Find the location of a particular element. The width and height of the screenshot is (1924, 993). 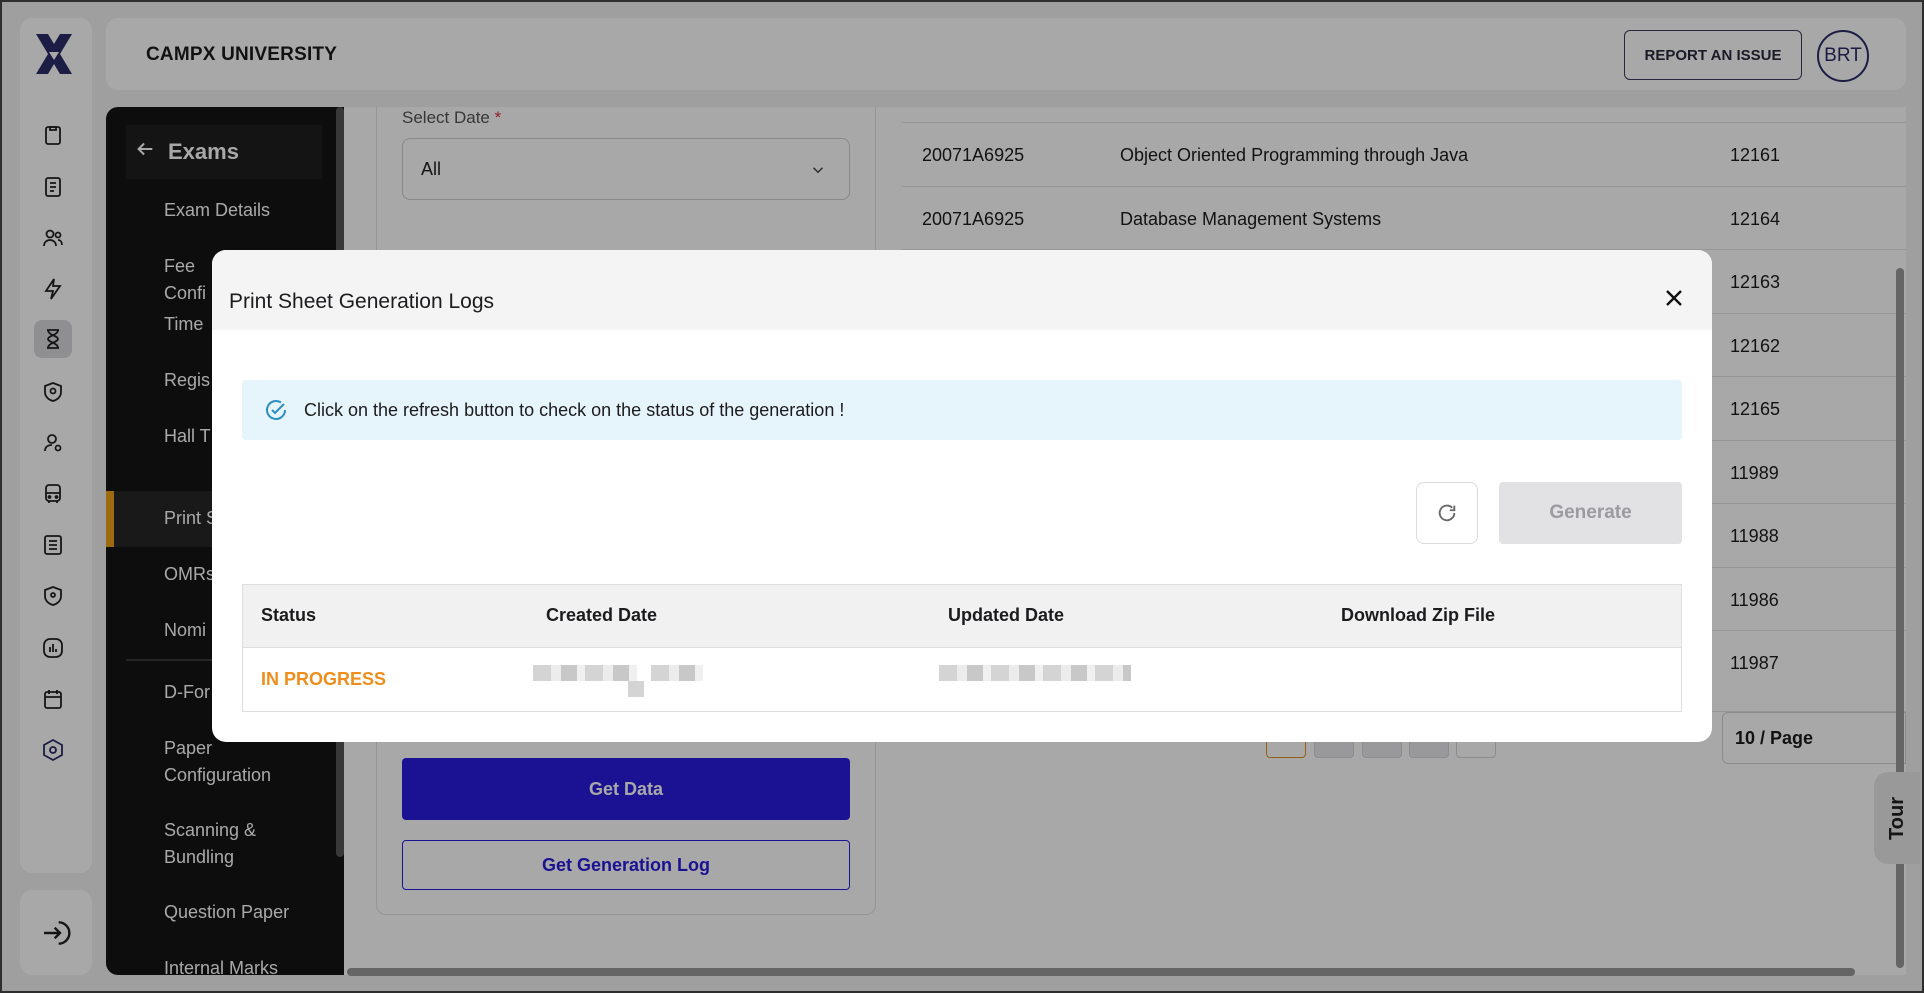

status-badge: IN PROGRESS is located at coordinates (324, 679).